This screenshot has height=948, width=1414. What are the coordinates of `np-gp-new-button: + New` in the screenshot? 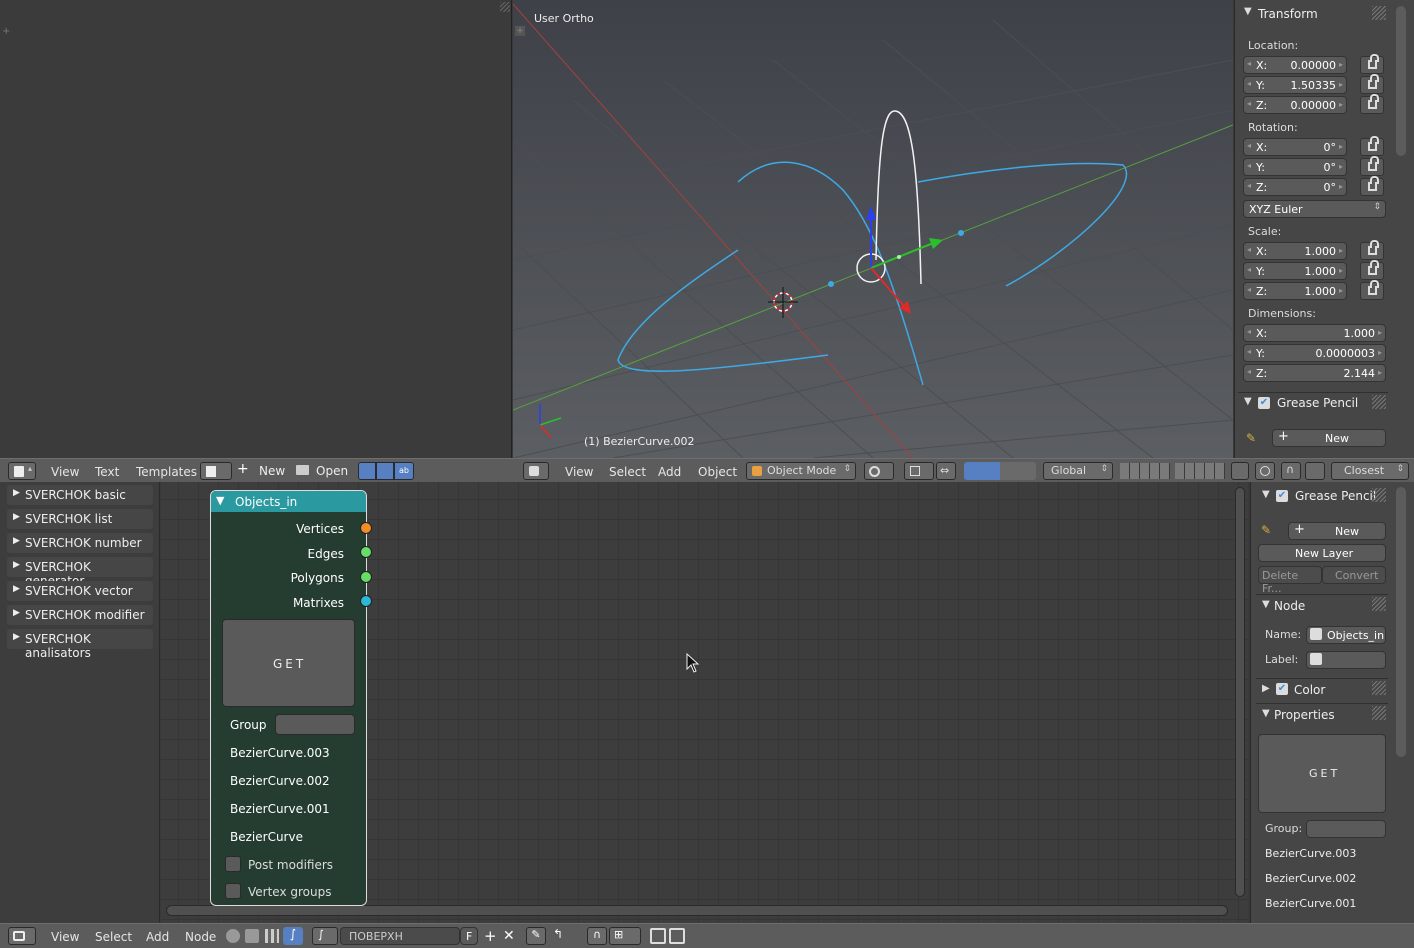 It's located at (1337, 531).